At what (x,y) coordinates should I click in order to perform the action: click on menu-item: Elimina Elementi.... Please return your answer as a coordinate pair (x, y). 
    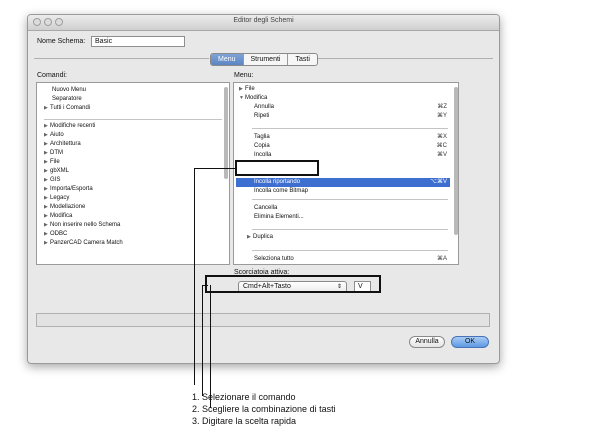
    Looking at the image, I should click on (279, 217).